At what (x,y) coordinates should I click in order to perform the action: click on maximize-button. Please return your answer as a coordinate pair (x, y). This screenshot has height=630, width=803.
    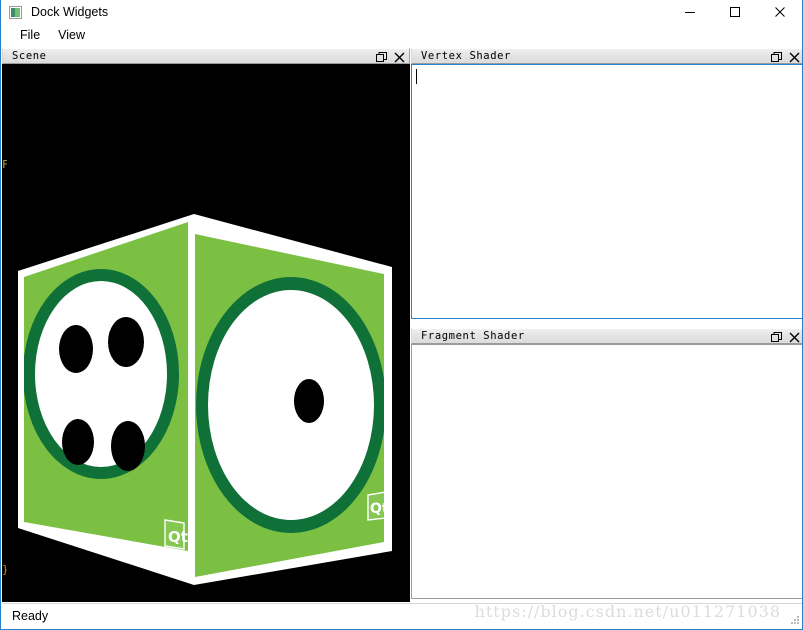
    Looking at the image, I should click on (734, 12).